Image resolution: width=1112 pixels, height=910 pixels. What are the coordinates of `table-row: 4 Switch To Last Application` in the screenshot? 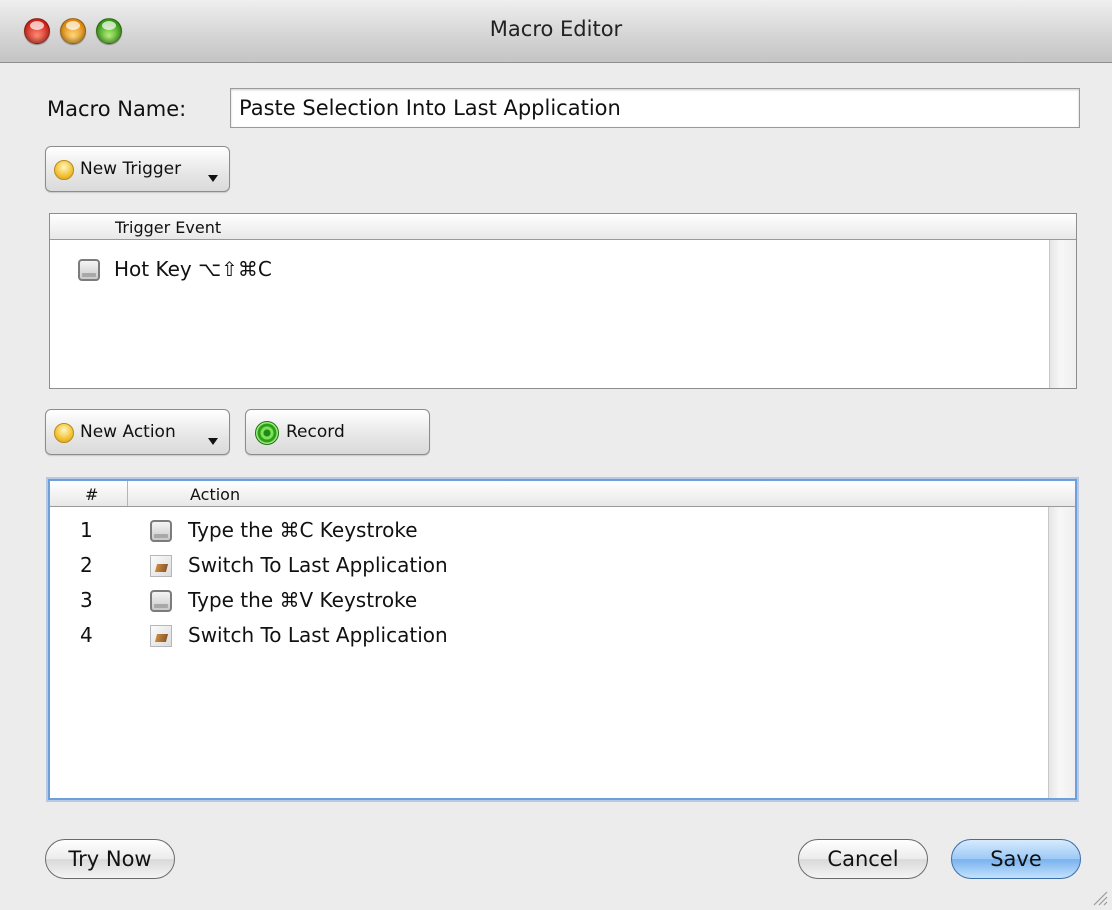 It's located at (562, 635).